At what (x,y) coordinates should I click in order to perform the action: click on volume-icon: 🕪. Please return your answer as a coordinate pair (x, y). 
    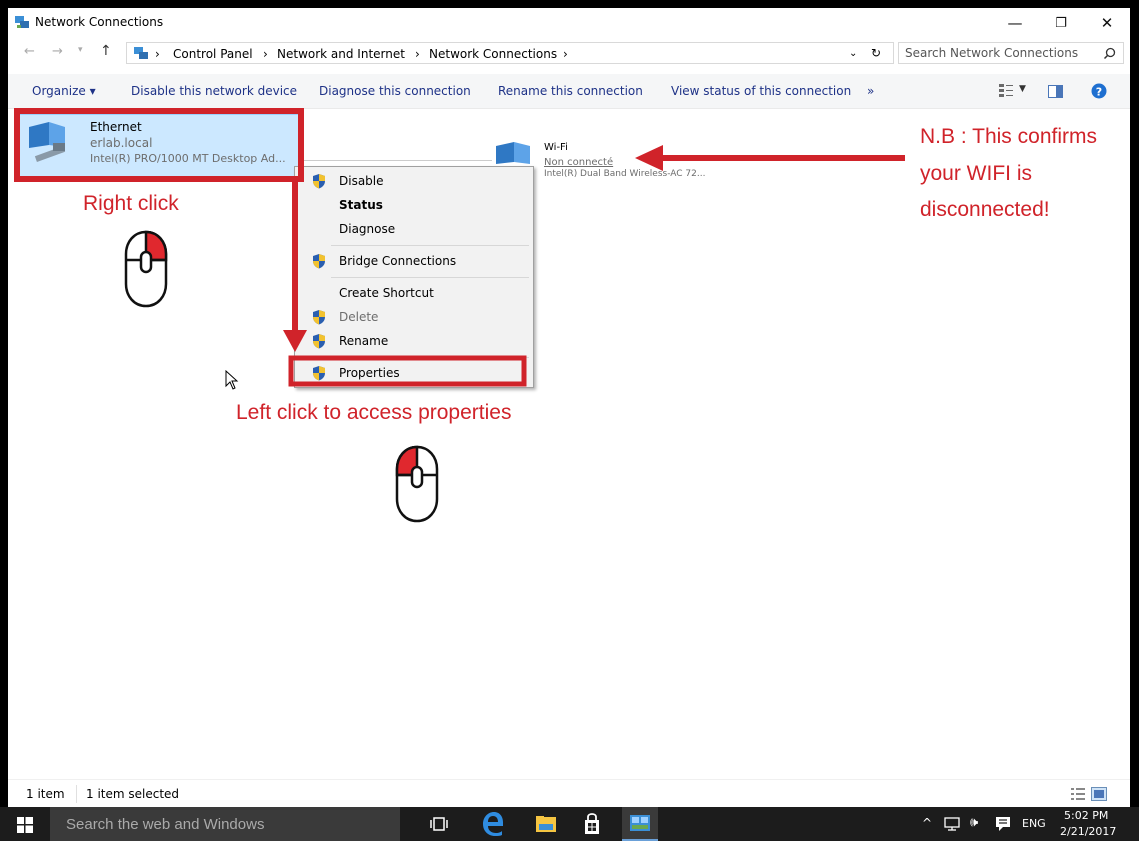
    Looking at the image, I should click on (974, 822).